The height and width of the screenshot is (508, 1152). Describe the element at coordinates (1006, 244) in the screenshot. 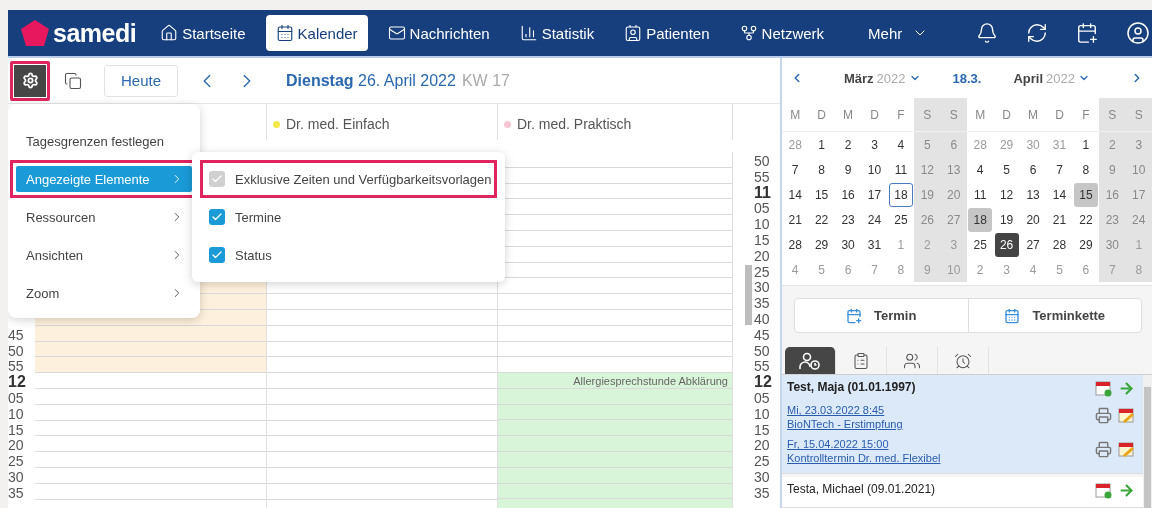

I see `calendar-day: 26` at that location.